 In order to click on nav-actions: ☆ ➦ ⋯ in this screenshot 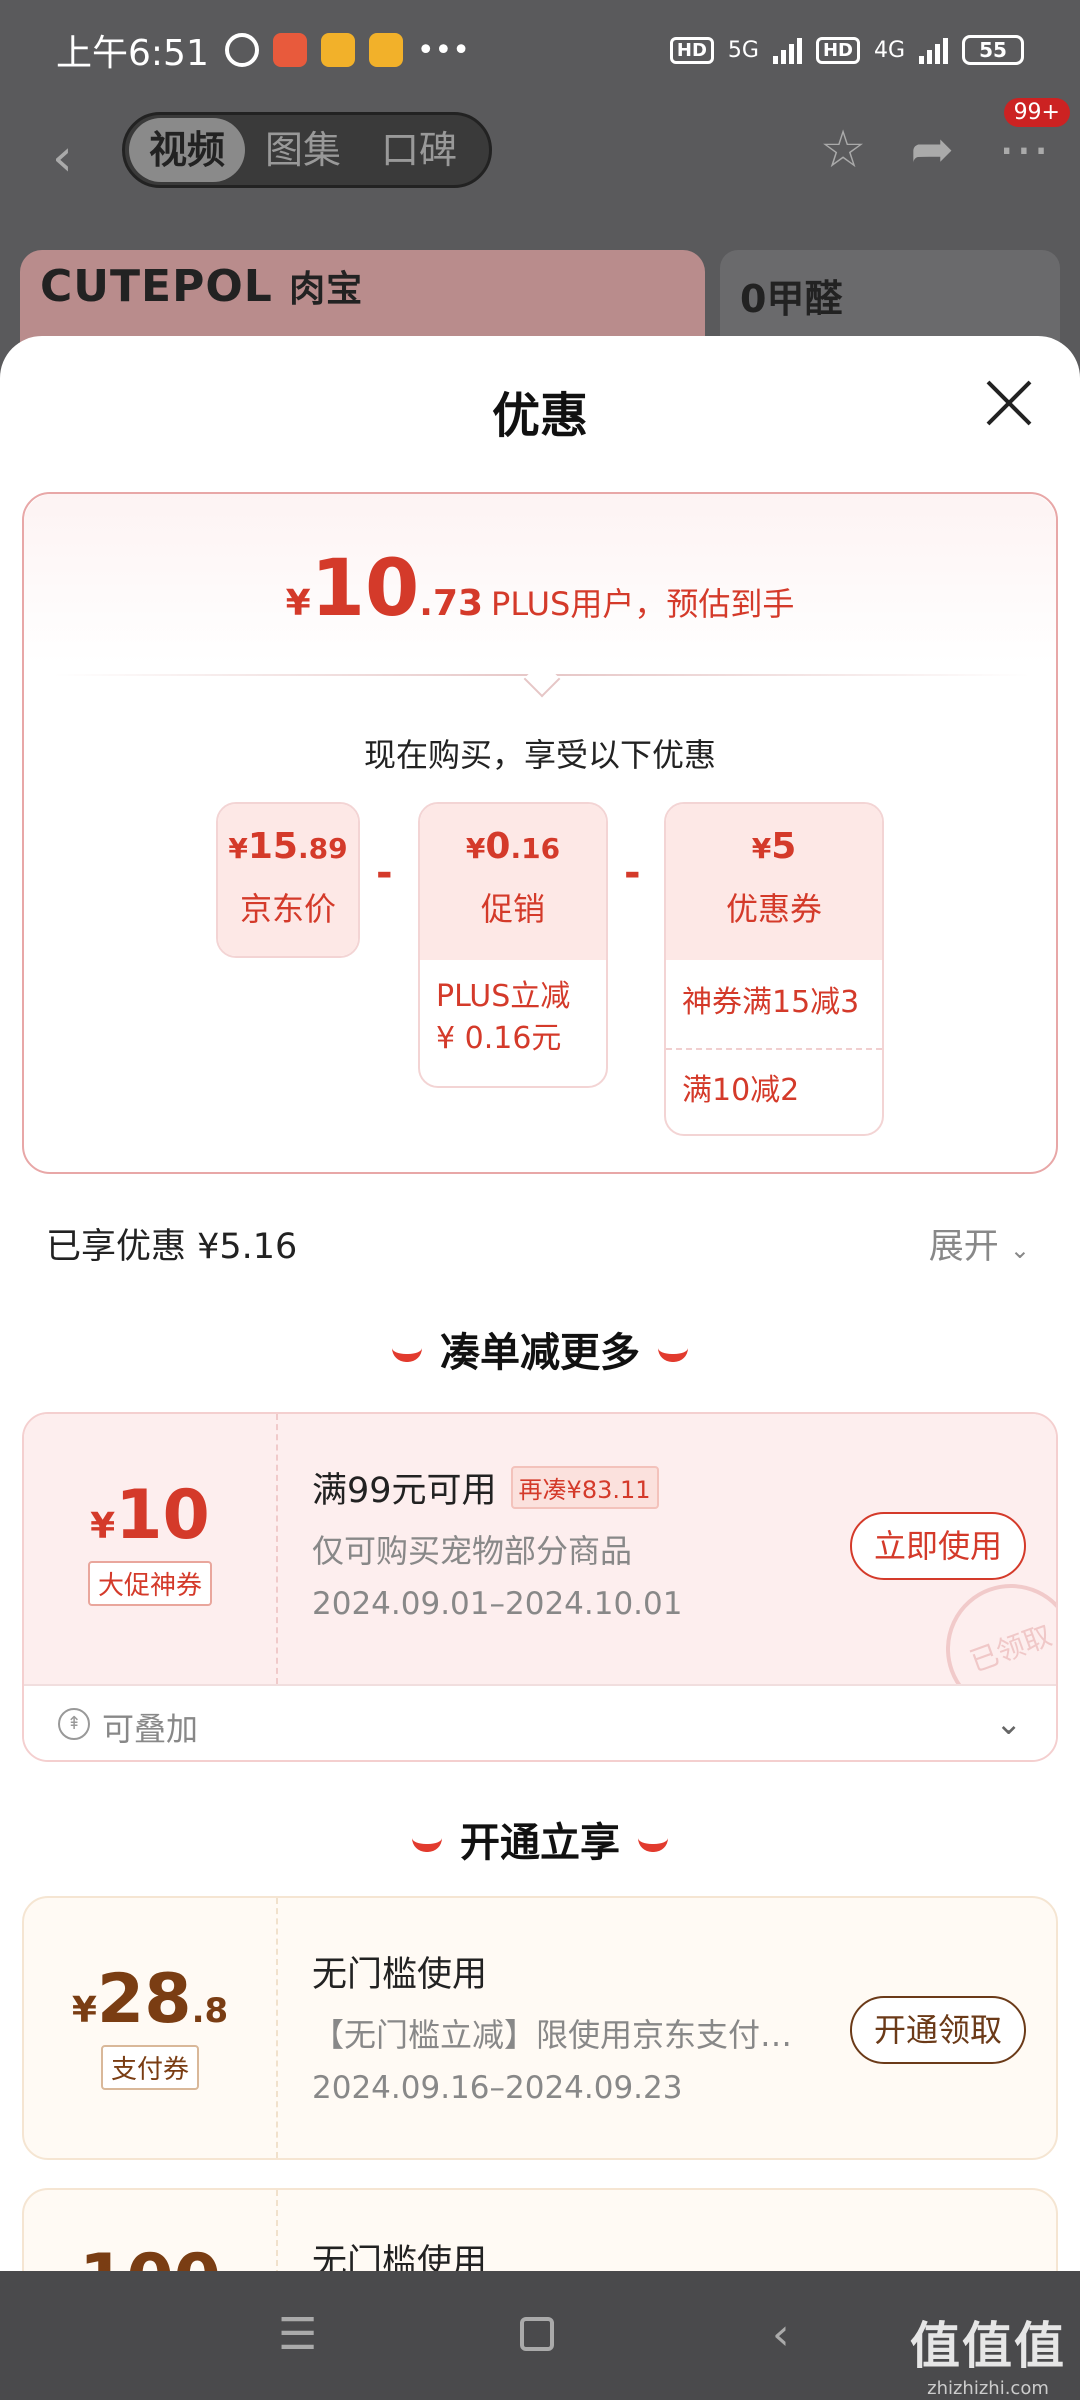, I will do `click(935, 150)`.